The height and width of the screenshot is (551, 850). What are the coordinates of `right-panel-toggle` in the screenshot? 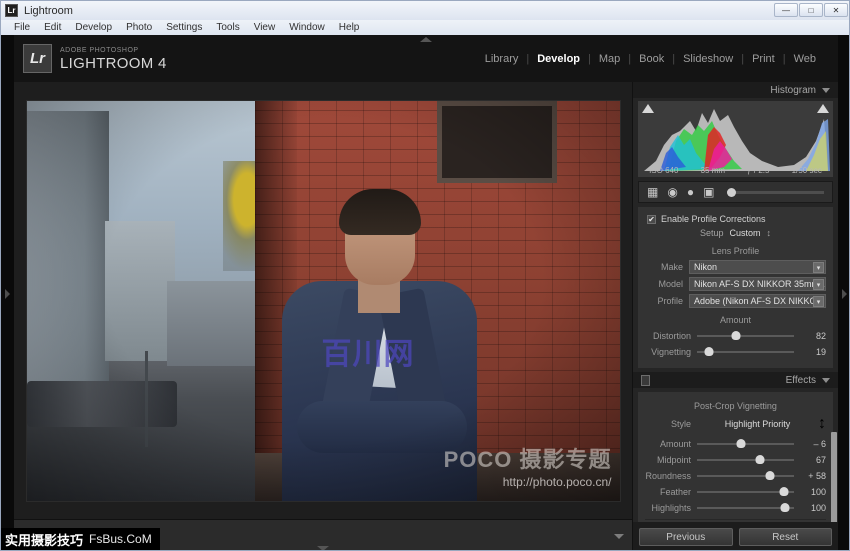 It's located at (843, 292).